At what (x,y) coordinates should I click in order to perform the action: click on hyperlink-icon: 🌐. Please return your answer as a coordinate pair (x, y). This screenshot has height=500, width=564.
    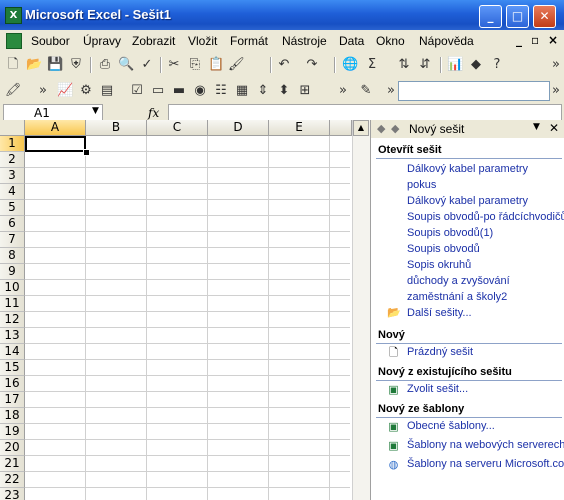
    Looking at the image, I should click on (350, 65).